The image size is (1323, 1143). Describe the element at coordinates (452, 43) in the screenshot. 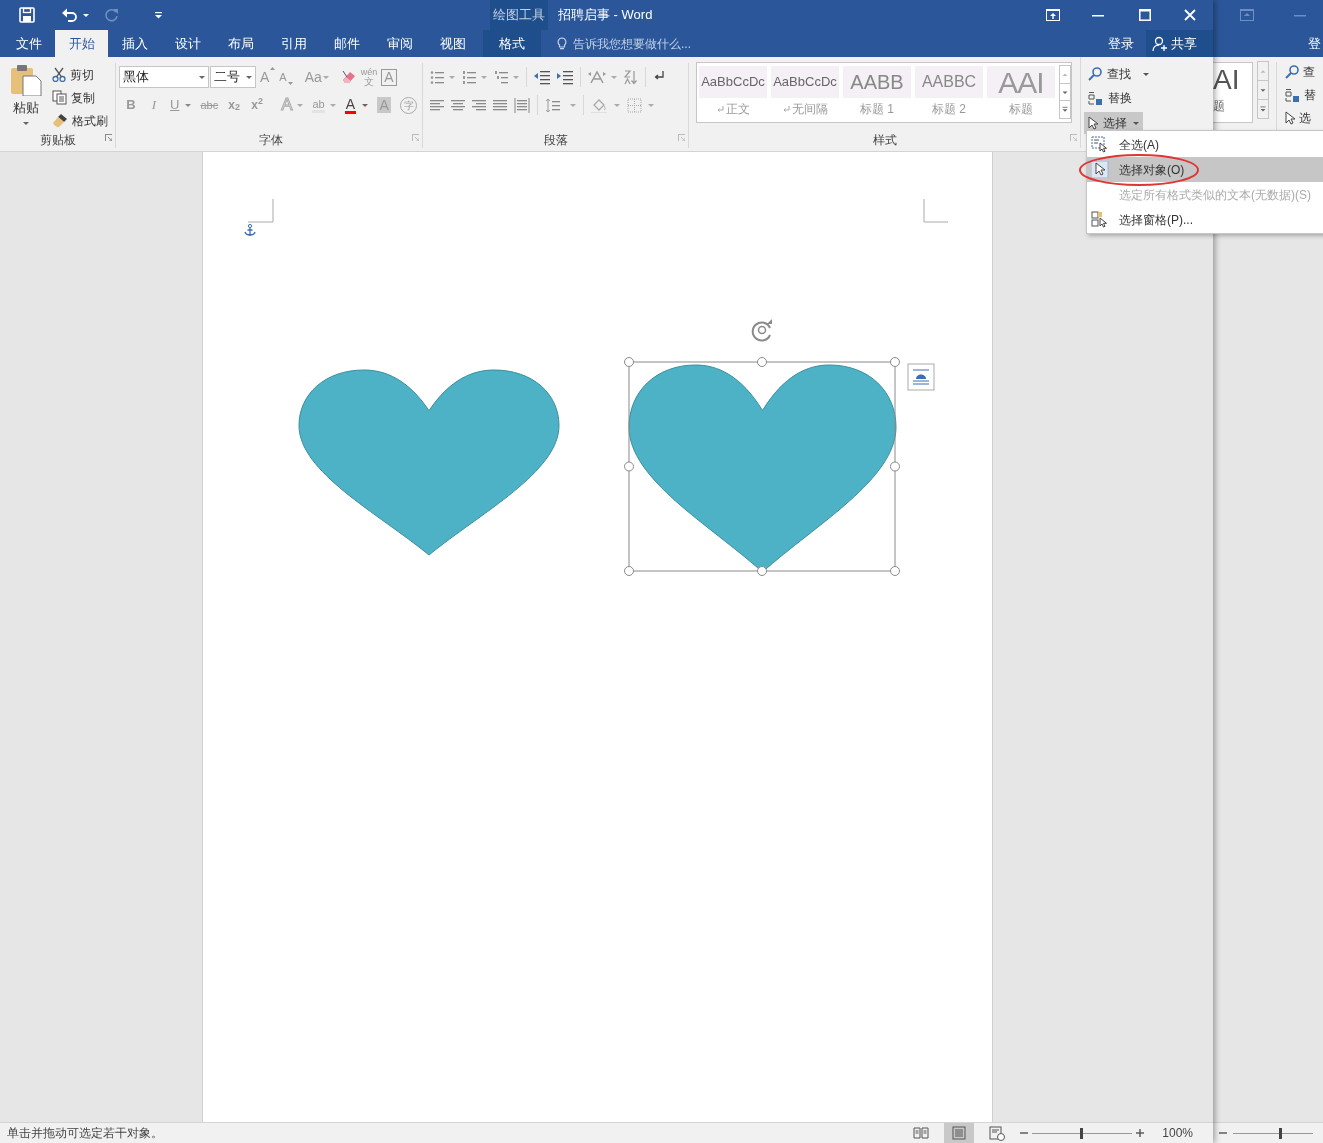

I see `ribbon-tab: 视图` at that location.